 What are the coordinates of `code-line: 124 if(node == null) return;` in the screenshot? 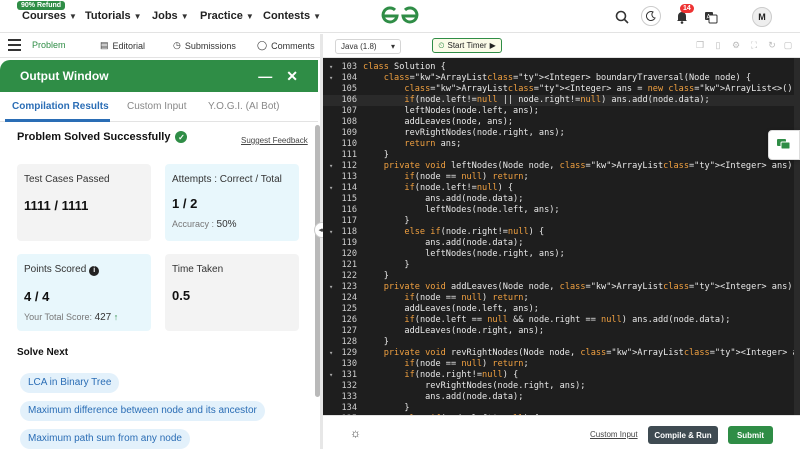 It's located at (558, 298).